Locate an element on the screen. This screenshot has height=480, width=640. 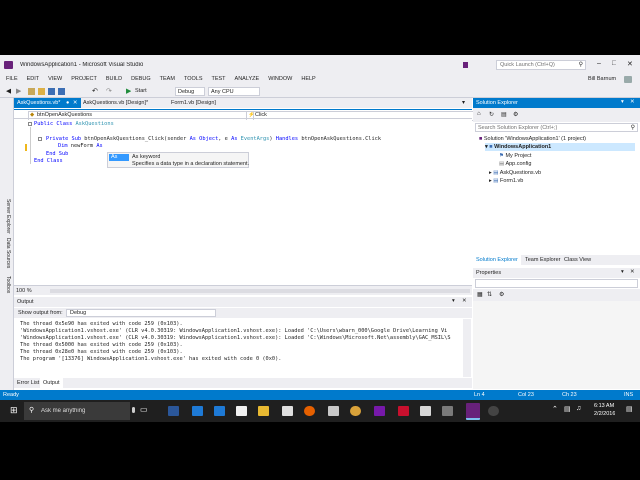
properties-icon: ⚙ is located at coordinates (515, 114).